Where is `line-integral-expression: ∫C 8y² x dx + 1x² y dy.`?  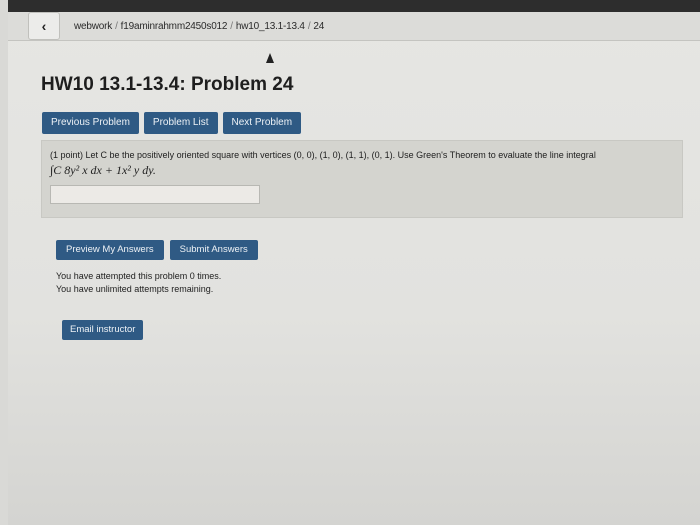
line-integral-expression: ∫C 8y² x dx + 1x² y dy. is located at coordinates (103, 170).